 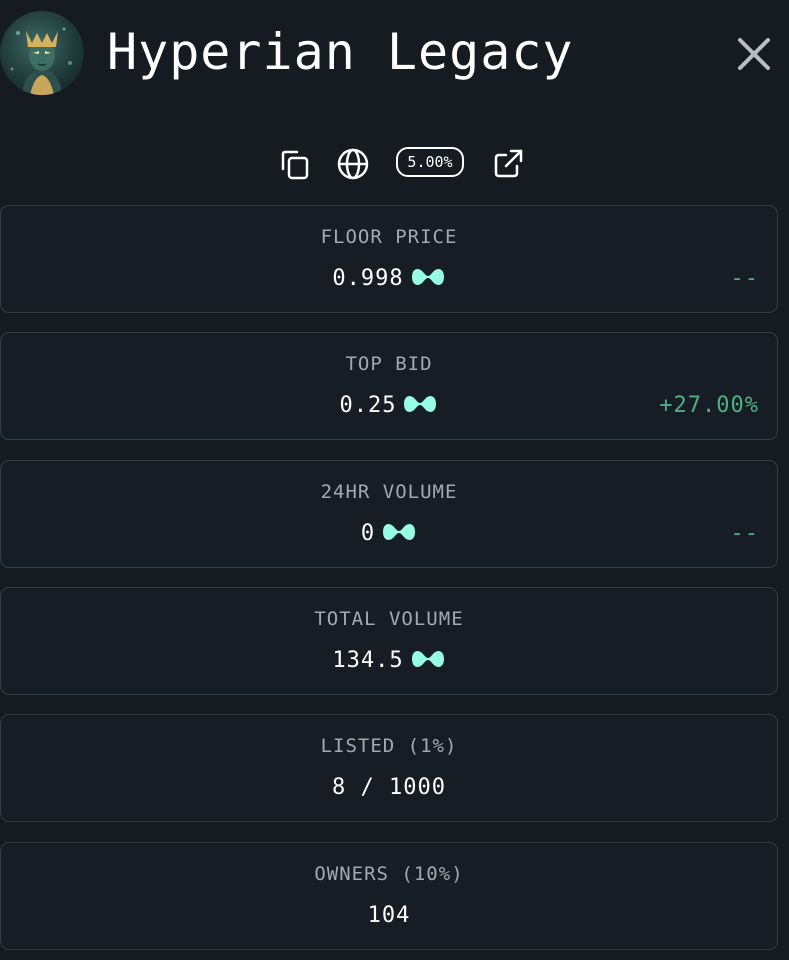 I want to click on copy-button, so click(x=294, y=164).